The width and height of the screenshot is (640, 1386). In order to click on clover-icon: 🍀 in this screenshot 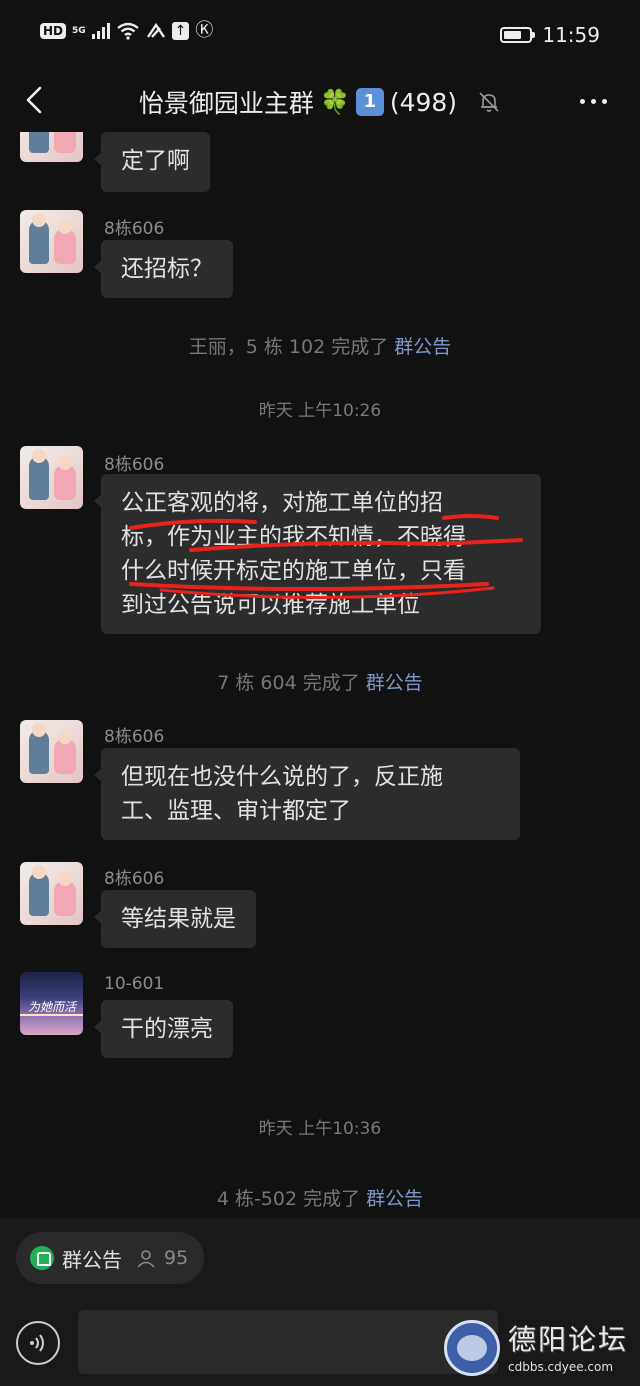, I will do `click(334, 102)`.